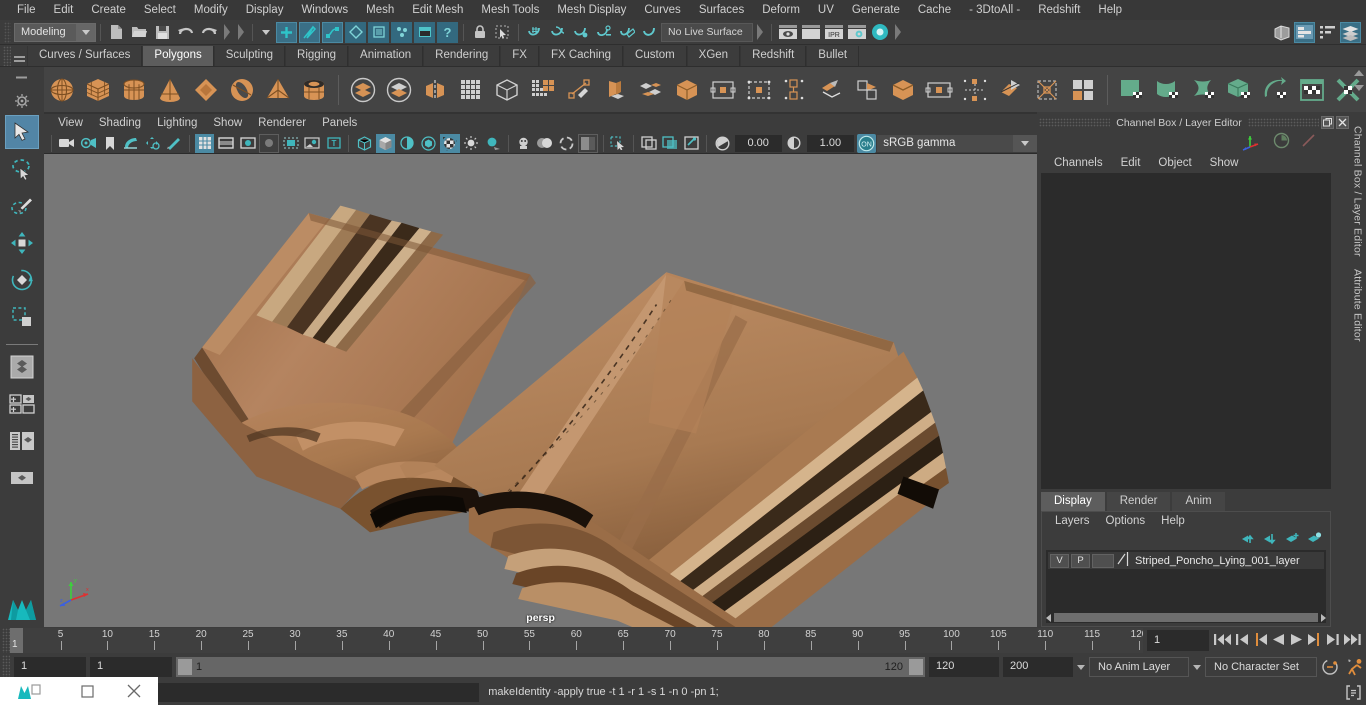  What do you see at coordinates (1342, 122) in the screenshot?
I see `close-icon` at bounding box center [1342, 122].